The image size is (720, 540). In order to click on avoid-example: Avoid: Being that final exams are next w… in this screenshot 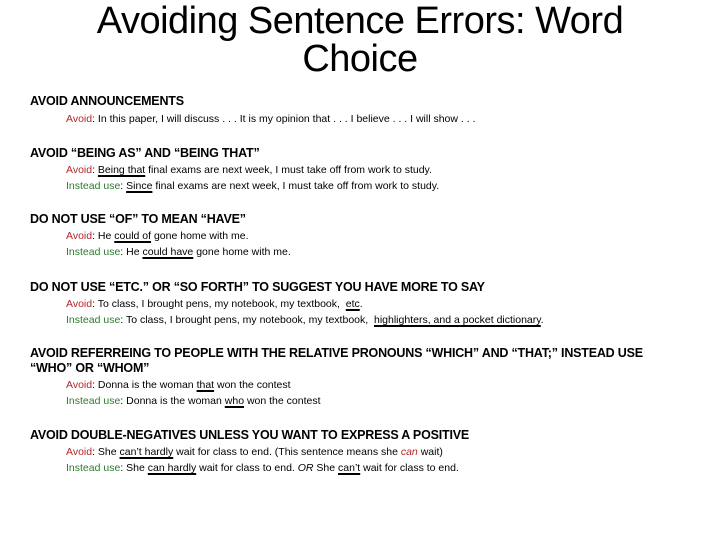, I will do `click(249, 170)`.